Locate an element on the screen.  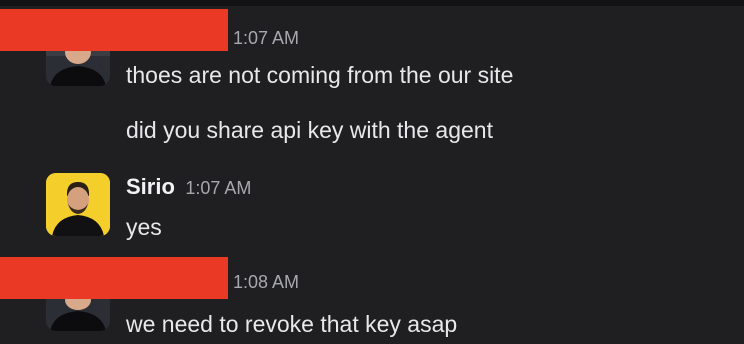
sender-name: Sirio is located at coordinates (150, 186).